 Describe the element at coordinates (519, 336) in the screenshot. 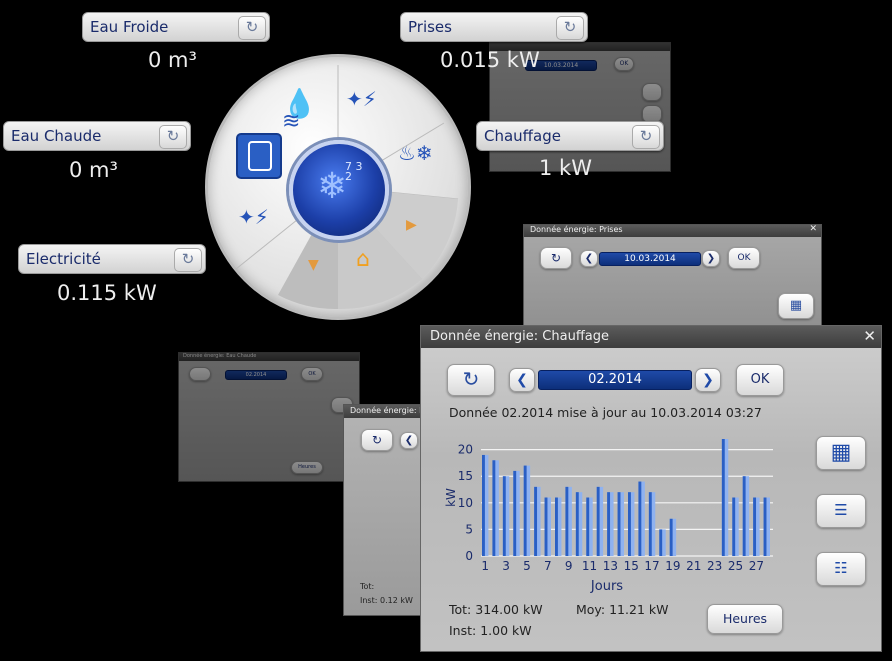

I see `window-chauffage-title: Donnée énergie: Chauffage` at that location.